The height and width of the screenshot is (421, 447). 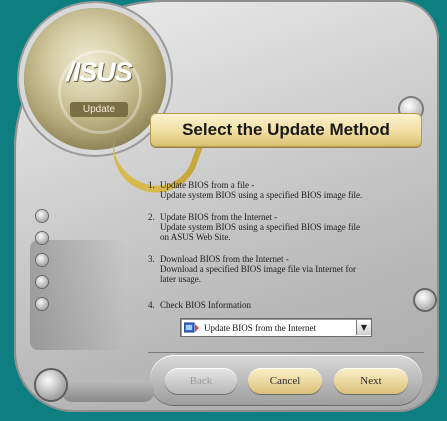 What do you see at coordinates (283, 305) in the screenshot?
I see `option-item-4: 4. Check BIOS Information` at bounding box center [283, 305].